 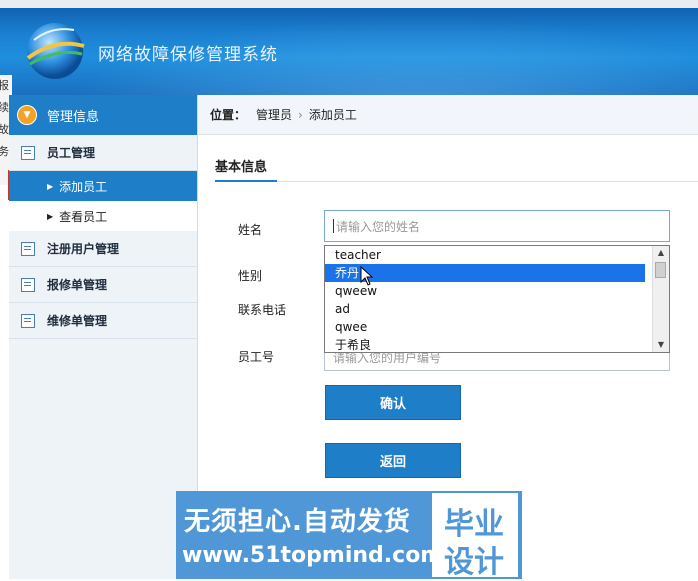 I want to click on watermark-banner: 无须担心.自动发货 www.51topmind.com 毕业 设计, so click(x=349, y=535).